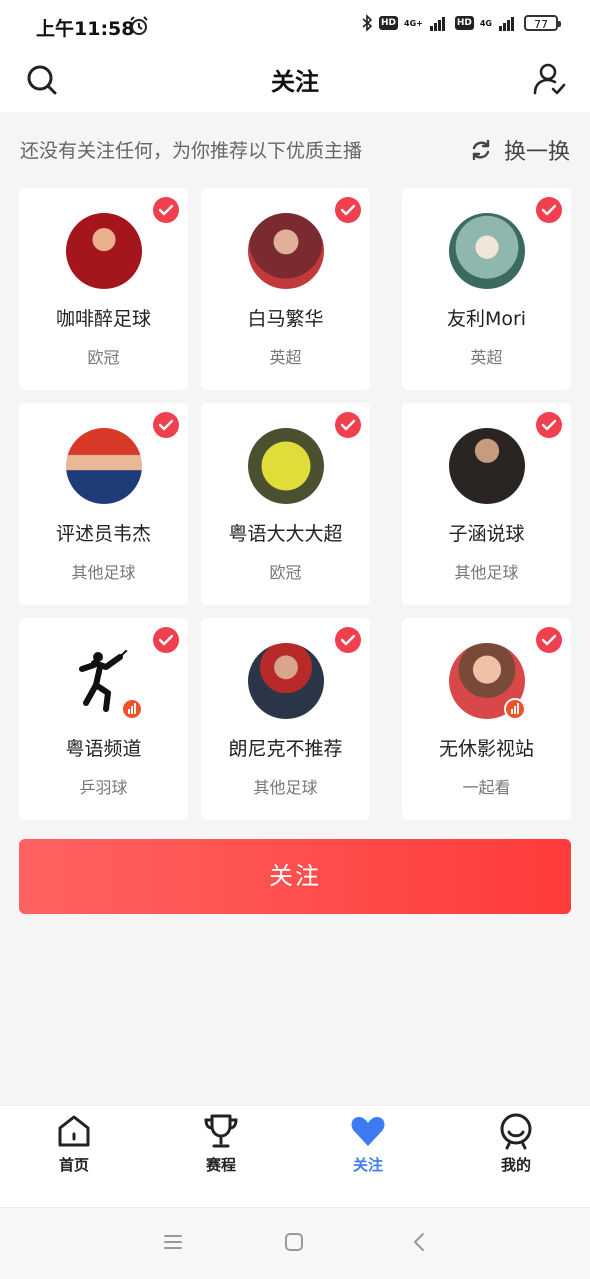  What do you see at coordinates (295, 1156) in the screenshot?
I see `bottom-tab-bar: 首页 赛程 关注 我的` at bounding box center [295, 1156].